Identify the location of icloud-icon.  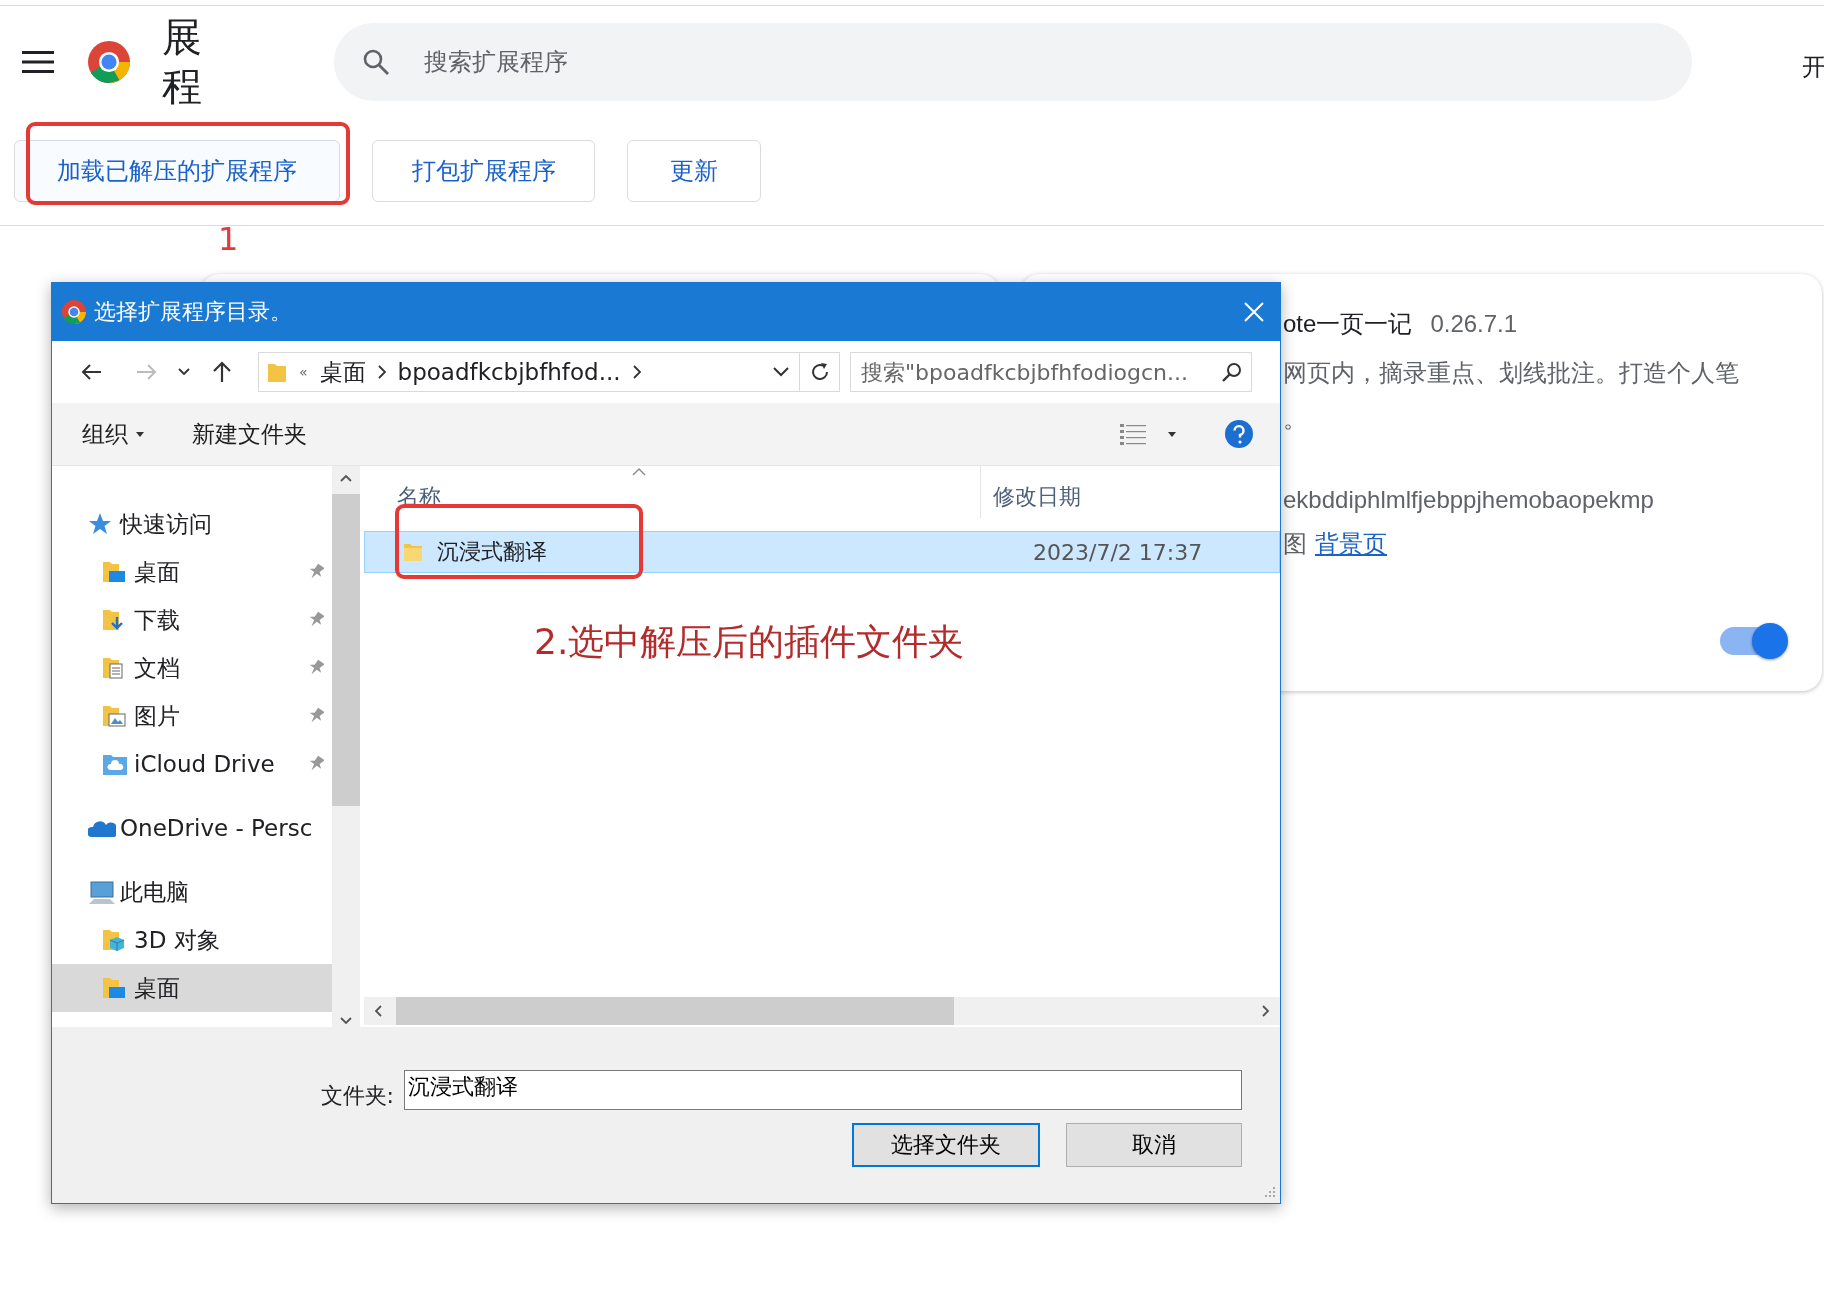
(116, 764).